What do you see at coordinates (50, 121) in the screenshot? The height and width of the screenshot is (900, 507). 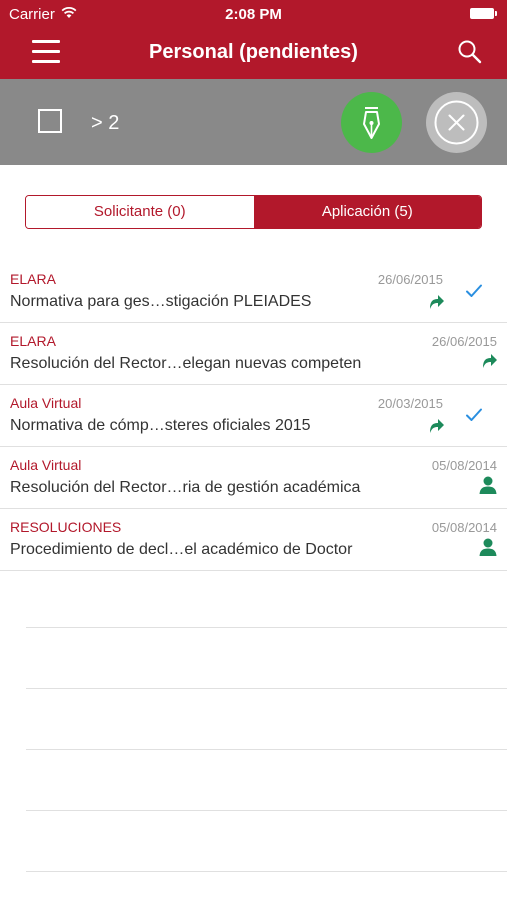 I see `select-all-checkbox` at bounding box center [50, 121].